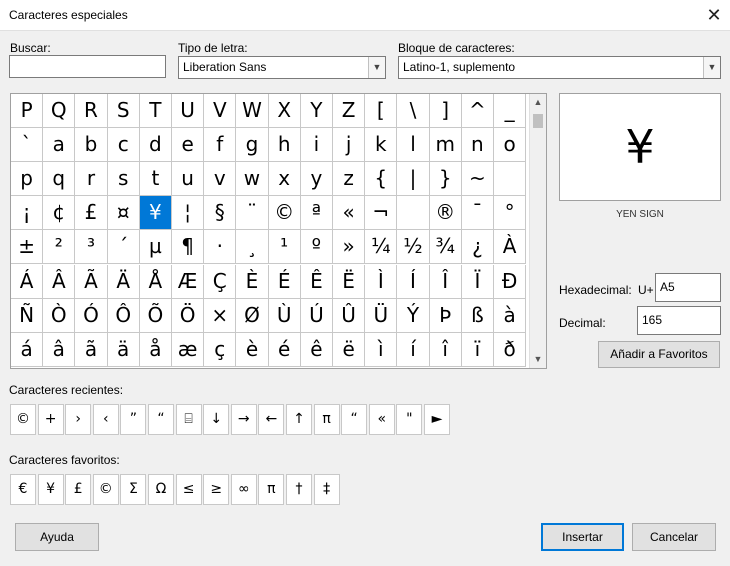  What do you see at coordinates (284, 315) in the screenshot?
I see `grid-cell: Ù` at bounding box center [284, 315].